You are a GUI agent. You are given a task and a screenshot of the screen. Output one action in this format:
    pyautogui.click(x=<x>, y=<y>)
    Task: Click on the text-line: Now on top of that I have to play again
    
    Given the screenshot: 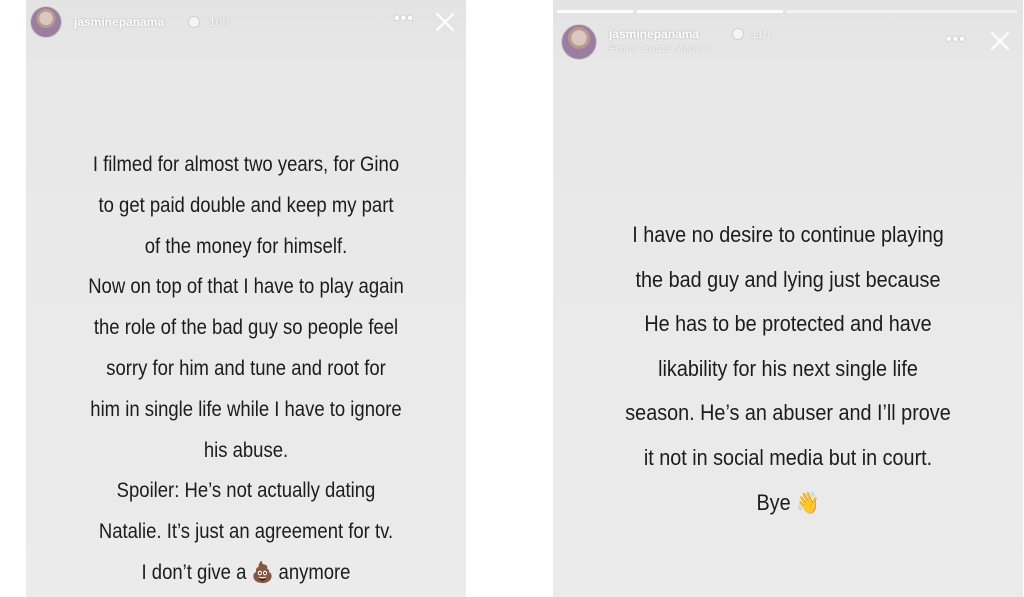 What is the action you would take?
    pyautogui.click(x=246, y=286)
    